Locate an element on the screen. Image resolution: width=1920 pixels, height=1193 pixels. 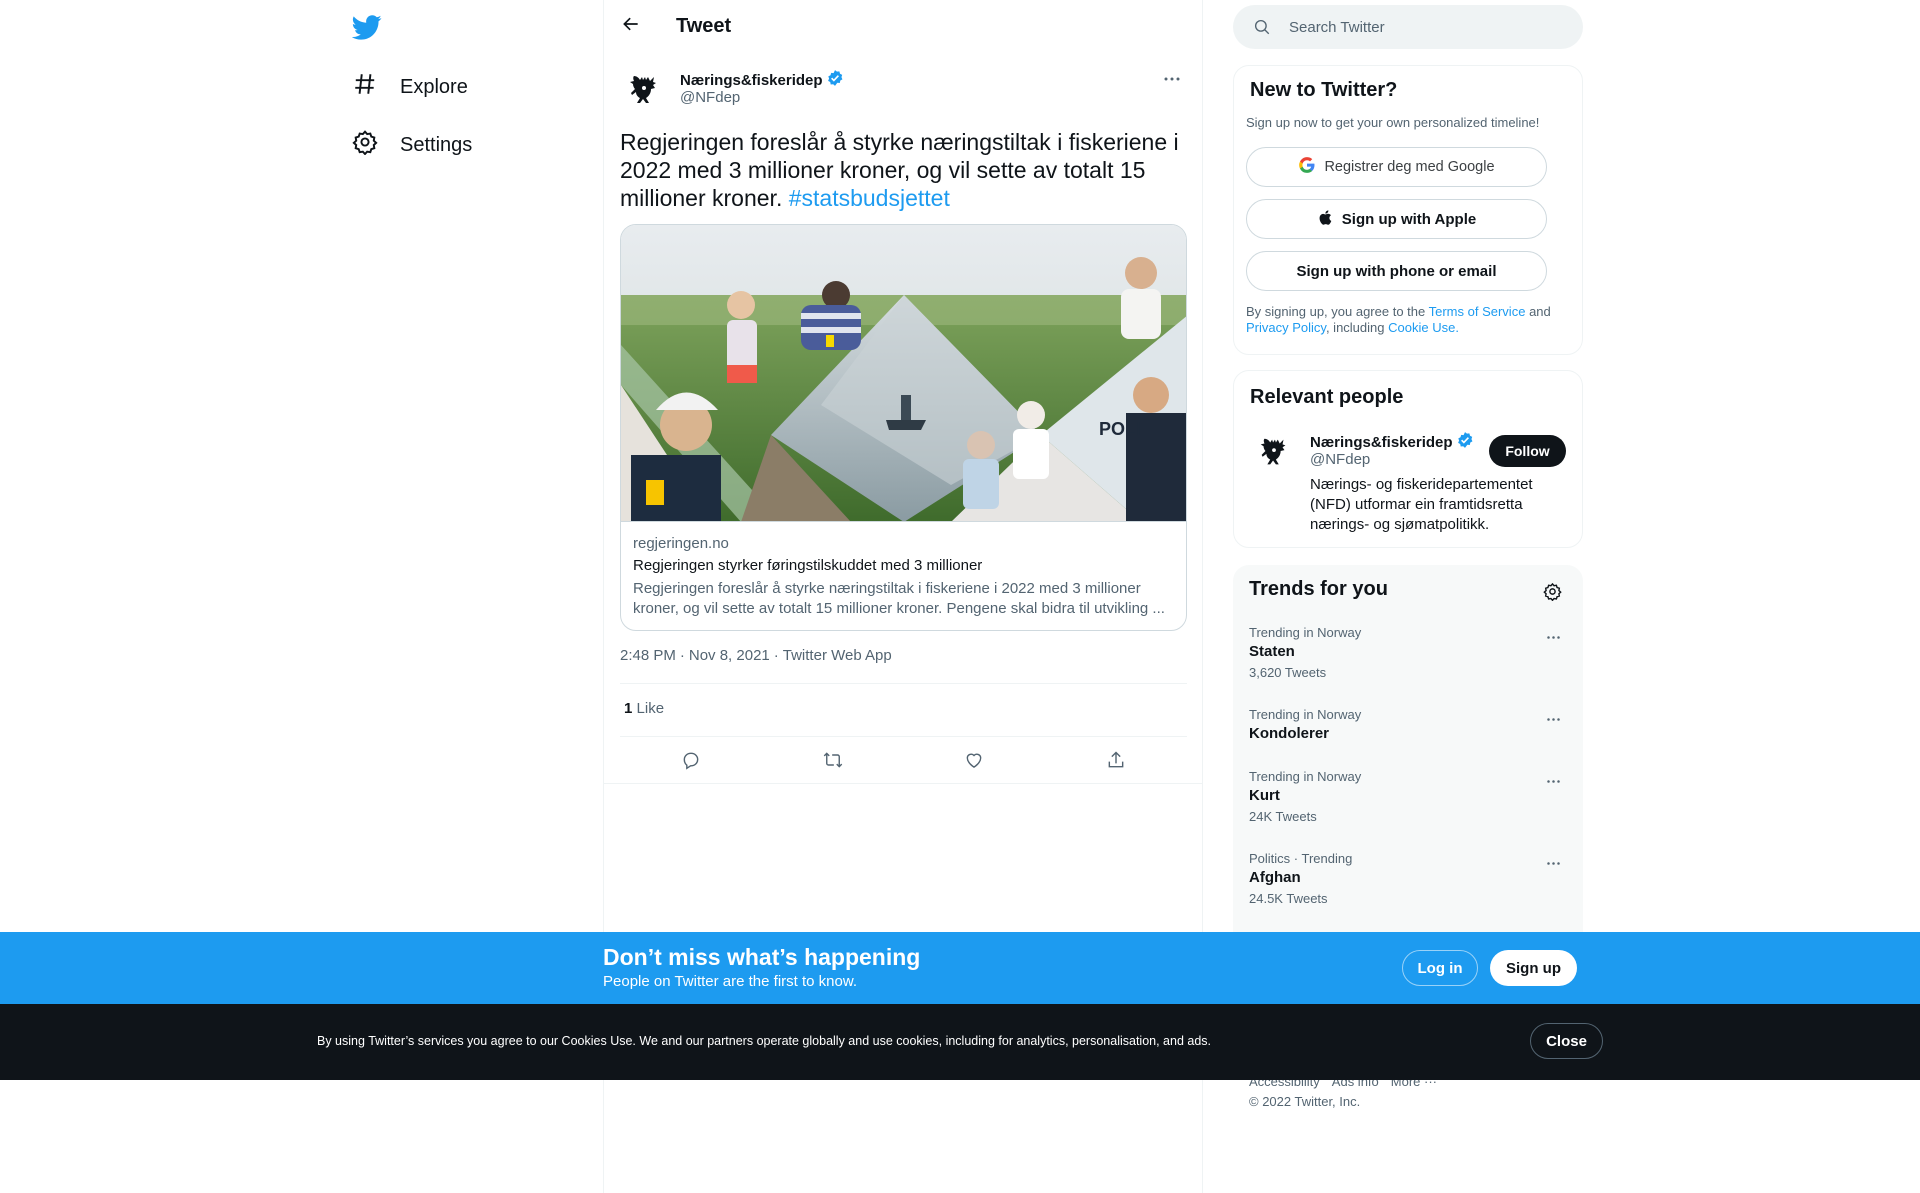
trend-name: Staten is located at coordinates (1272, 651).